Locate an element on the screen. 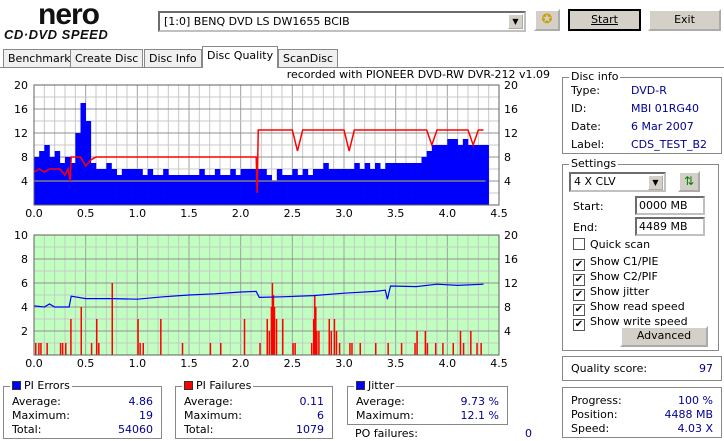 The height and width of the screenshot is (441, 724). tab-create-disc: Create Disc is located at coordinates (107, 58).